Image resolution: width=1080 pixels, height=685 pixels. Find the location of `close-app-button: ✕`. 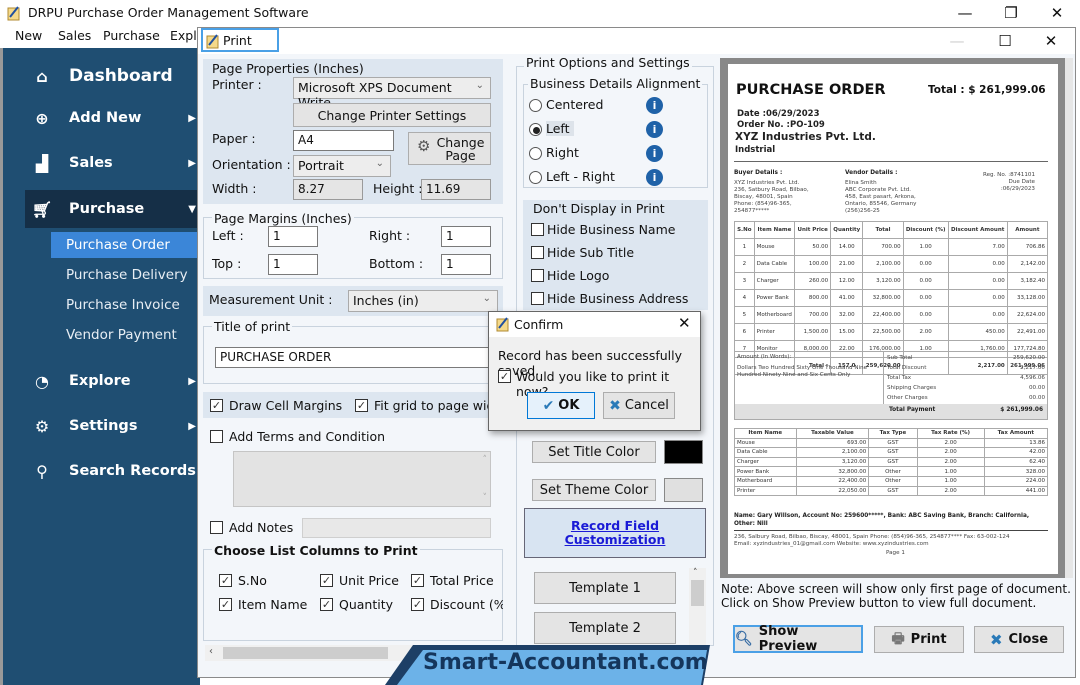

close-app-button: ✕ is located at coordinates (1057, 13).